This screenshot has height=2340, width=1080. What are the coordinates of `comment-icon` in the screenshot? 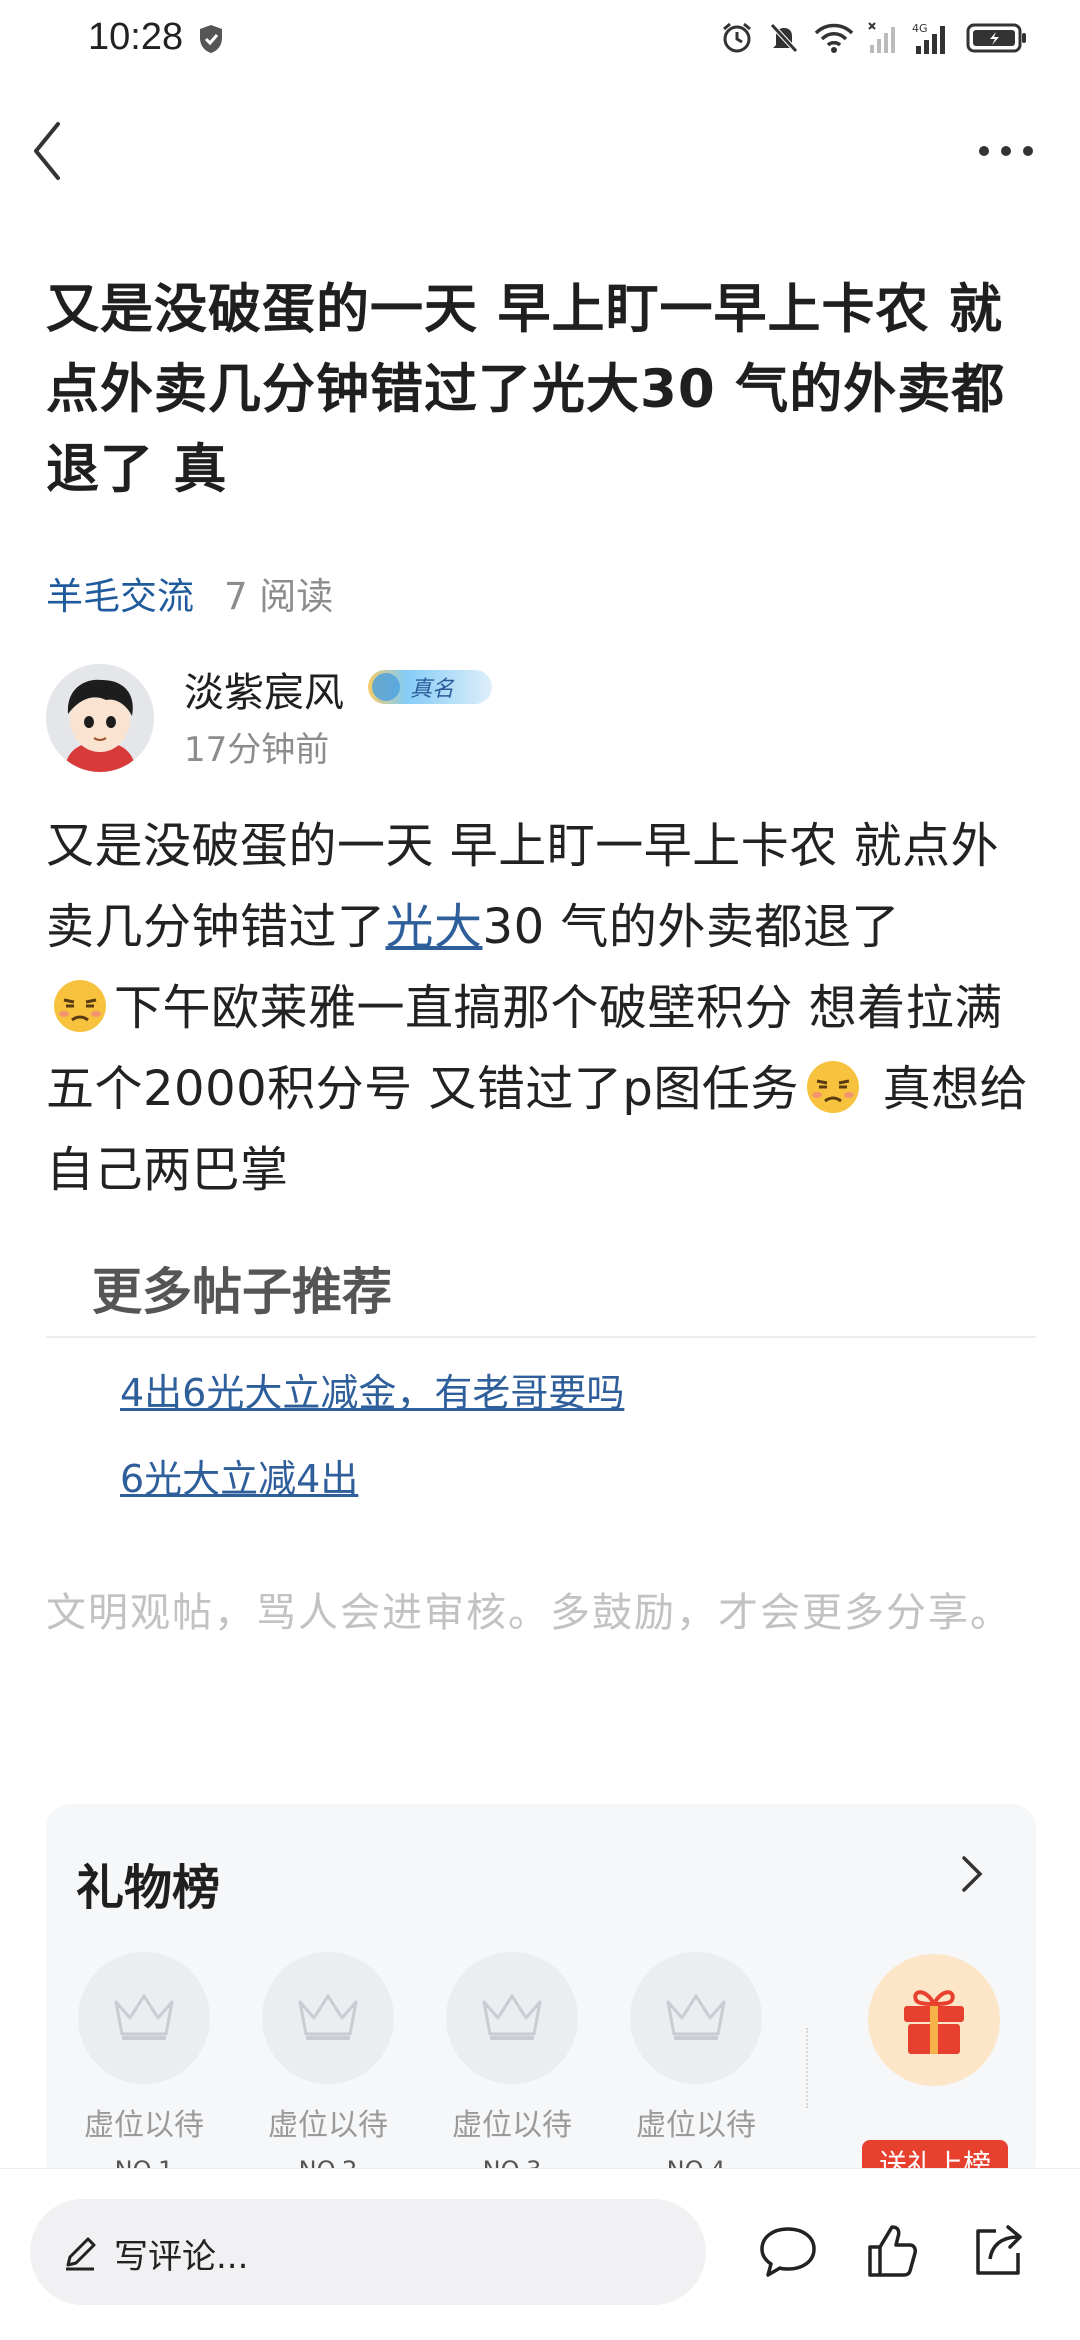 It's located at (788, 2251).